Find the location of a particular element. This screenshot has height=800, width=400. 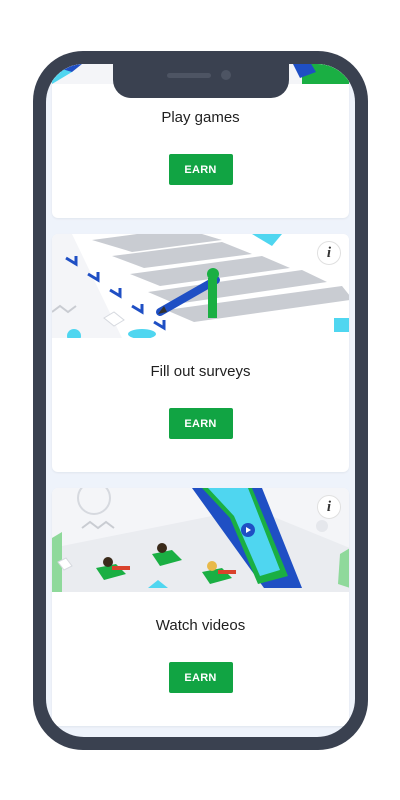

surveys-card-body: Fill out surveys EARN is located at coordinates (200, 405).